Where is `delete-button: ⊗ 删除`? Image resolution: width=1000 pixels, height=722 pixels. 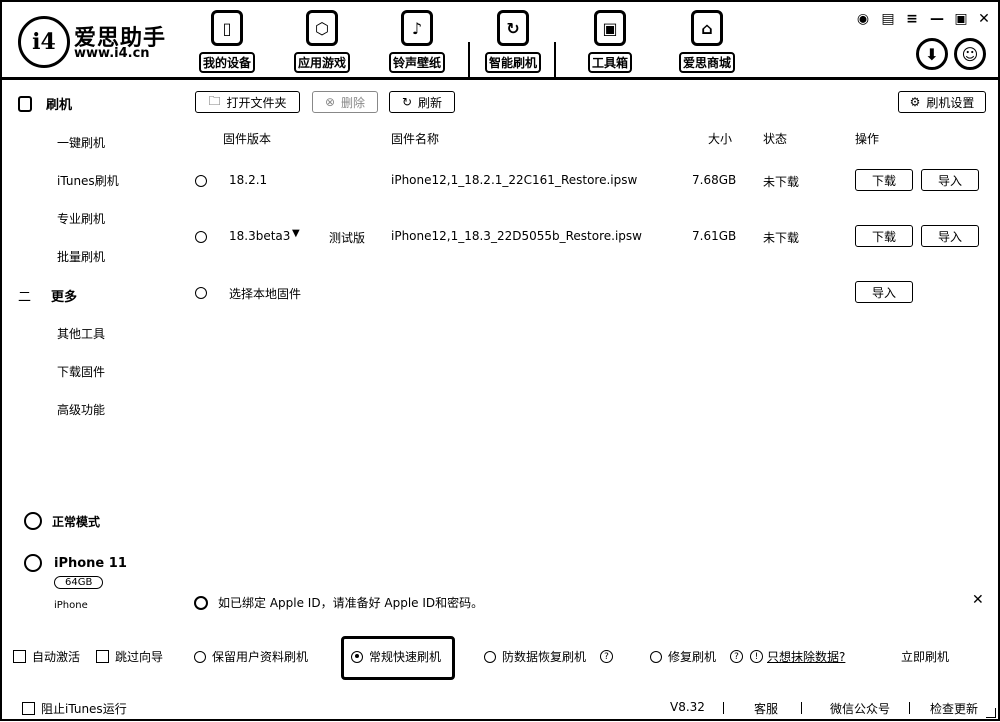
delete-button: ⊗ 删除 is located at coordinates (345, 102).